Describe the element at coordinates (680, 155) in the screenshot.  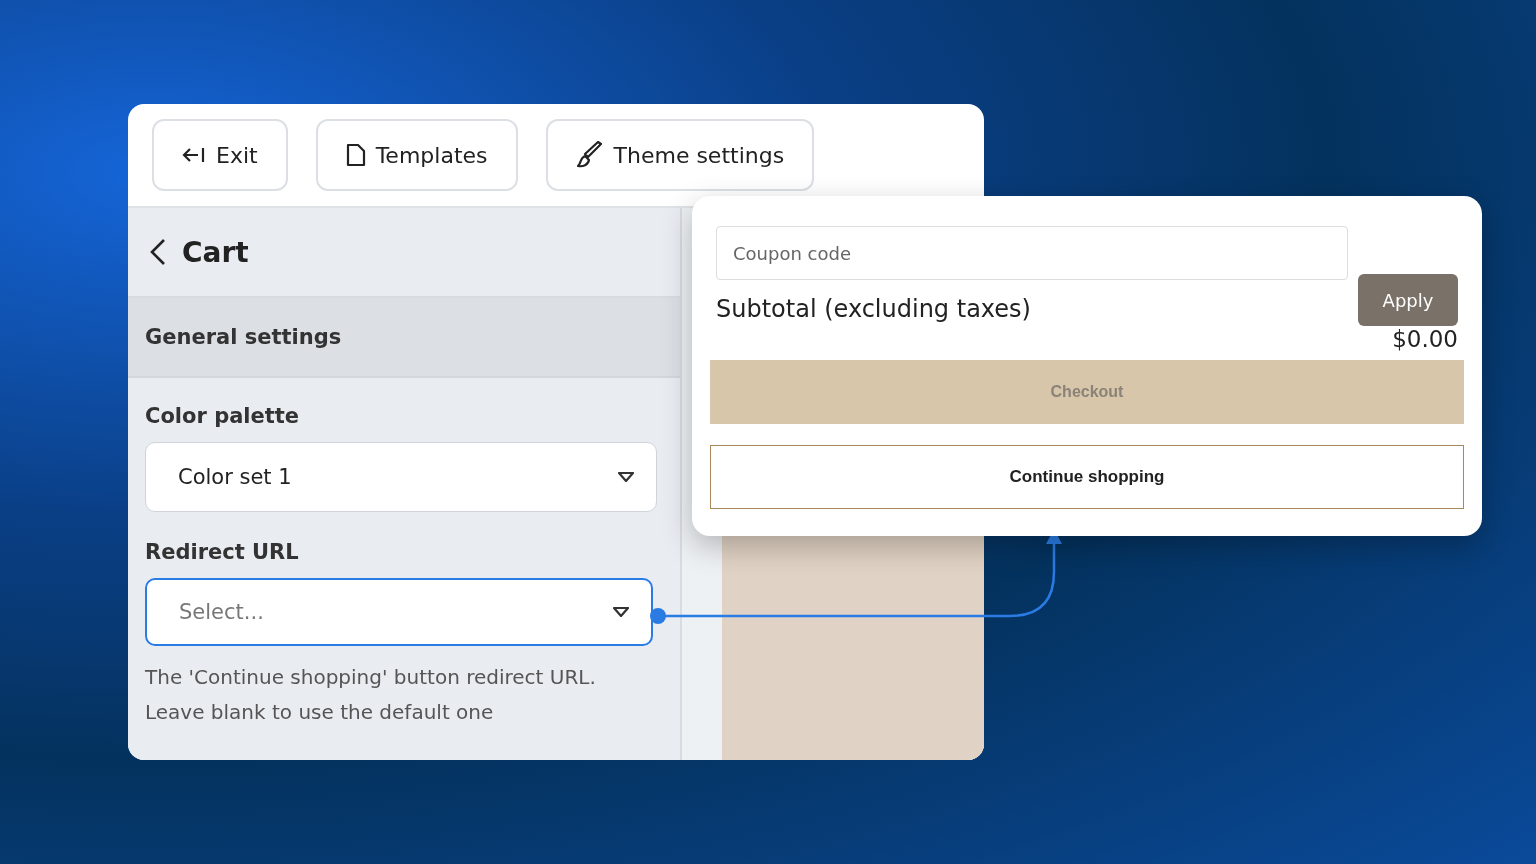
I see `toolbar-button: Theme settings` at that location.